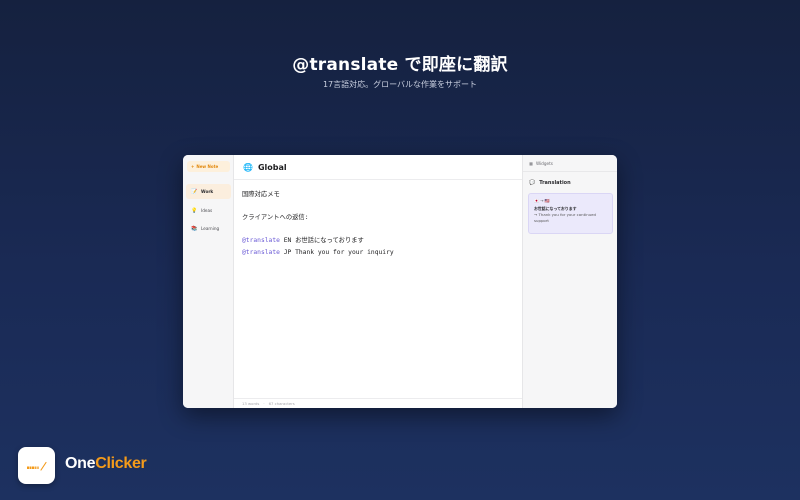 Image resolution: width=800 pixels, height=500 pixels. What do you see at coordinates (106, 463) in the screenshot?
I see `brand-name: OneClicker` at bounding box center [106, 463].